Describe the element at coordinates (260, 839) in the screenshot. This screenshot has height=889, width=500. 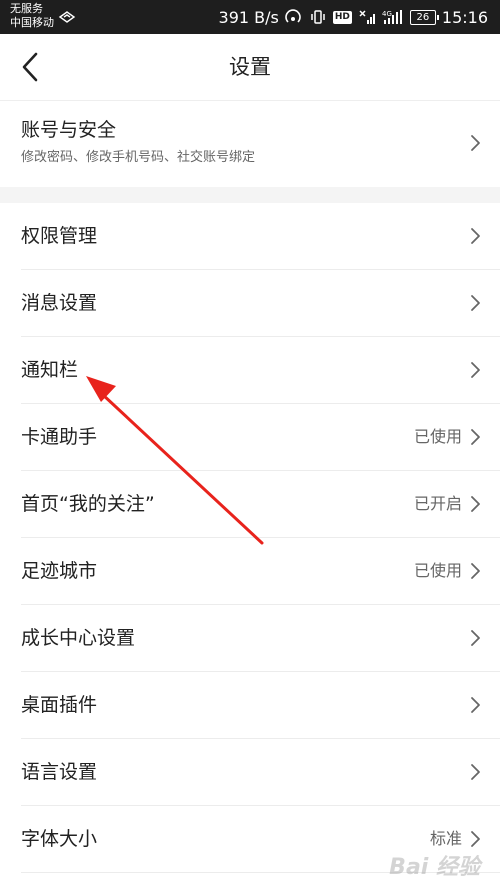
I see `settings-item-font-size: 字体大小 标准` at that location.